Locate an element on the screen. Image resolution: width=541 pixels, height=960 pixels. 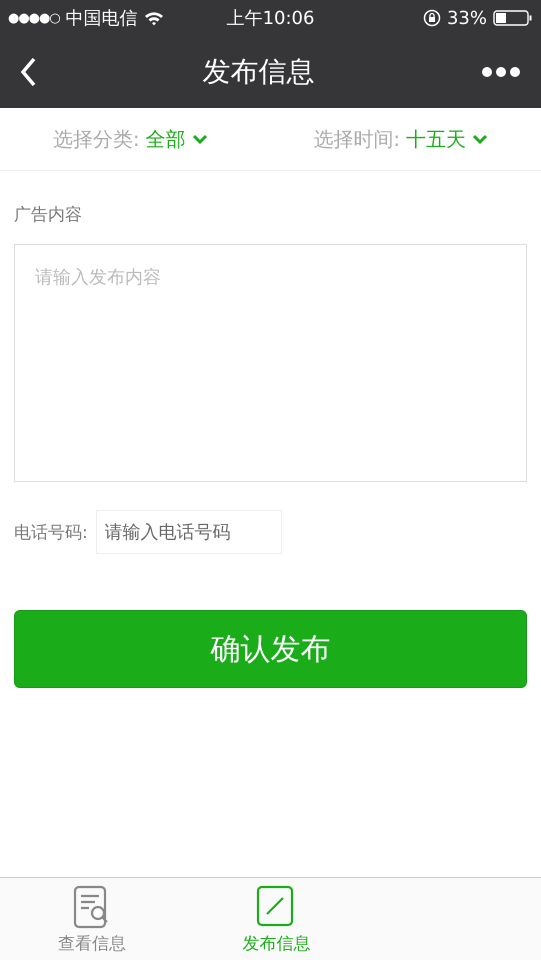
filter-dropdown: 选择分类: 全部 is located at coordinates (130, 139).